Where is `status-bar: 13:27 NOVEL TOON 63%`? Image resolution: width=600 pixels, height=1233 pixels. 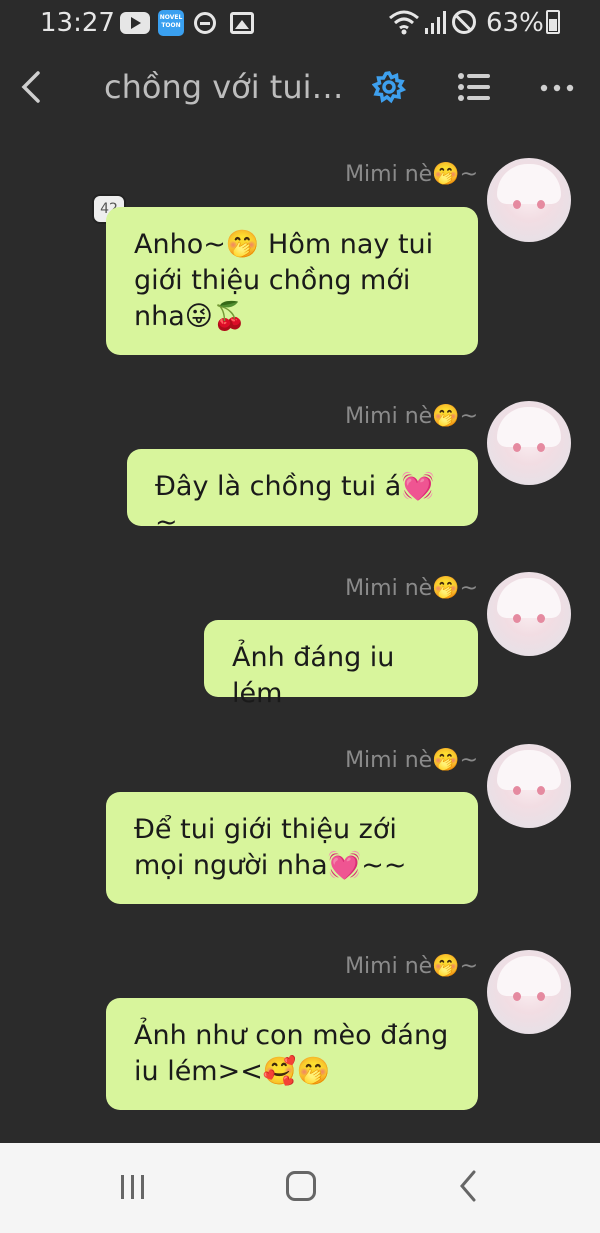 status-bar: 13:27 NOVEL TOON 63% is located at coordinates (300, 24).